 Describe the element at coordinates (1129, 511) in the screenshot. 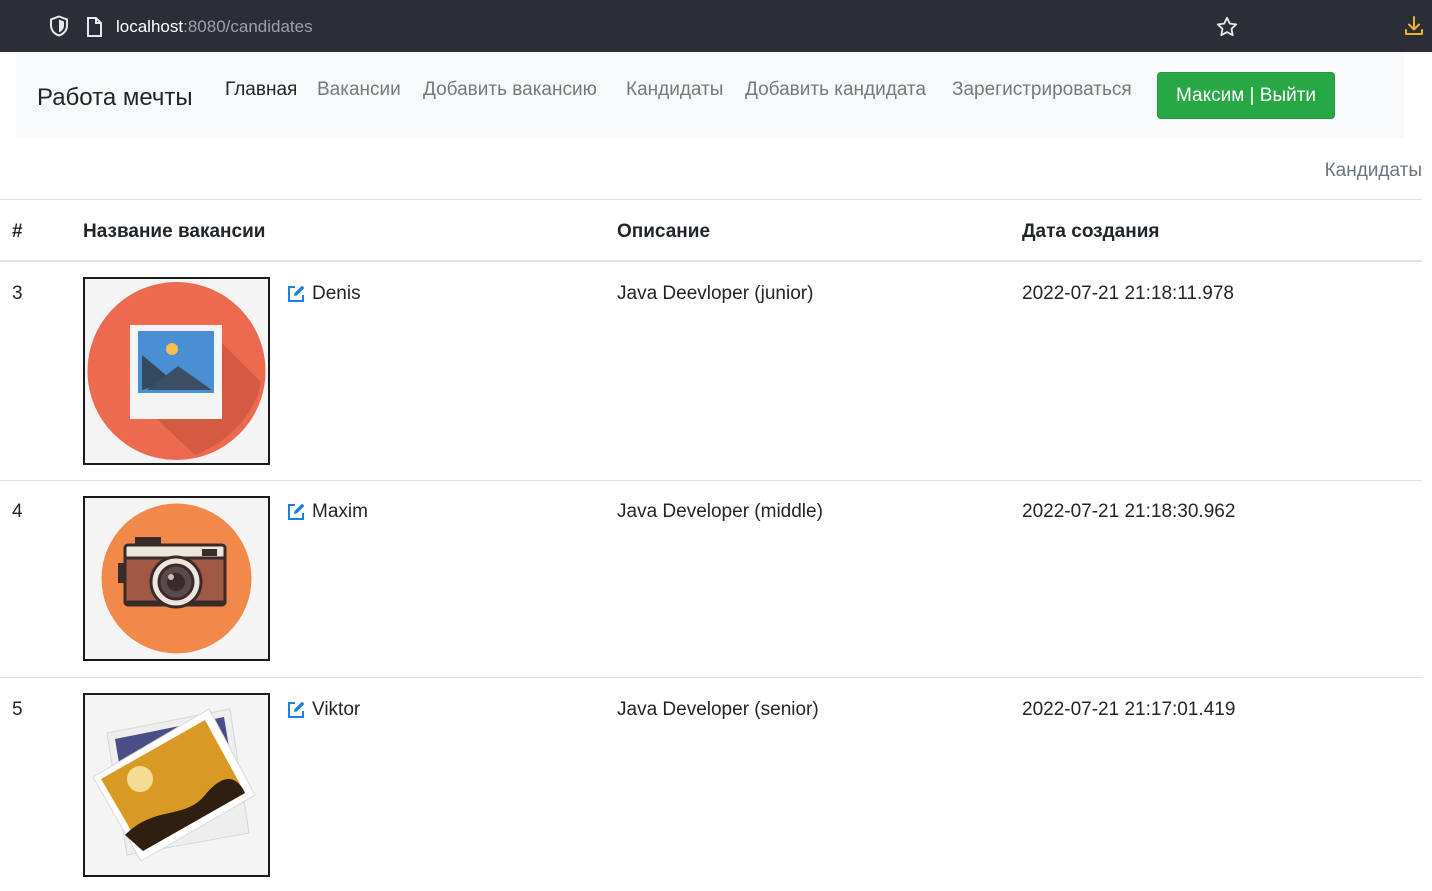

I see `row-created-date: 2022-07-21 21:18:30.962` at that location.